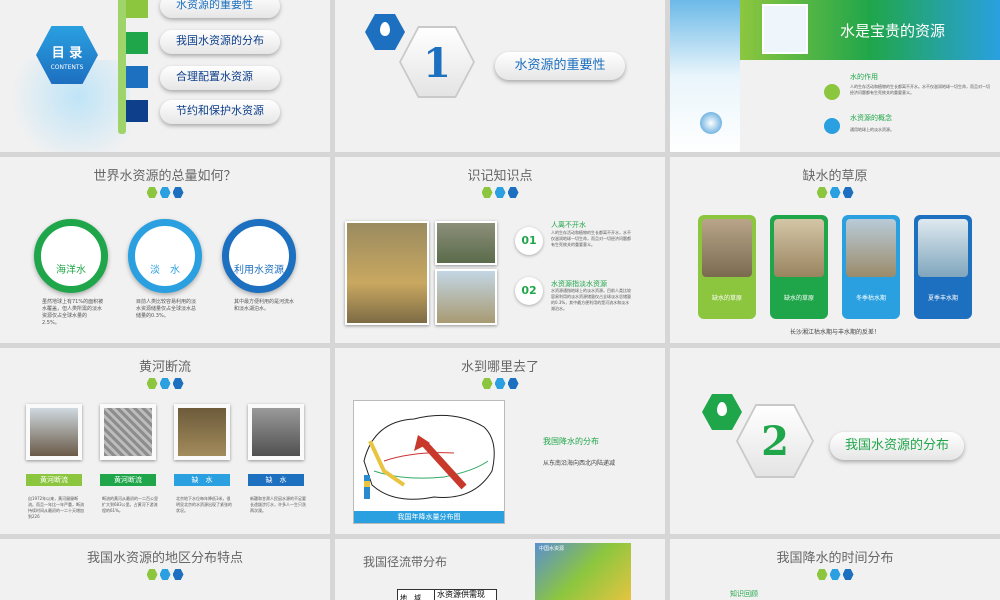 Image resolution: width=1000 pixels, height=600 pixels. I want to click on people-photo, so click(202, 432).